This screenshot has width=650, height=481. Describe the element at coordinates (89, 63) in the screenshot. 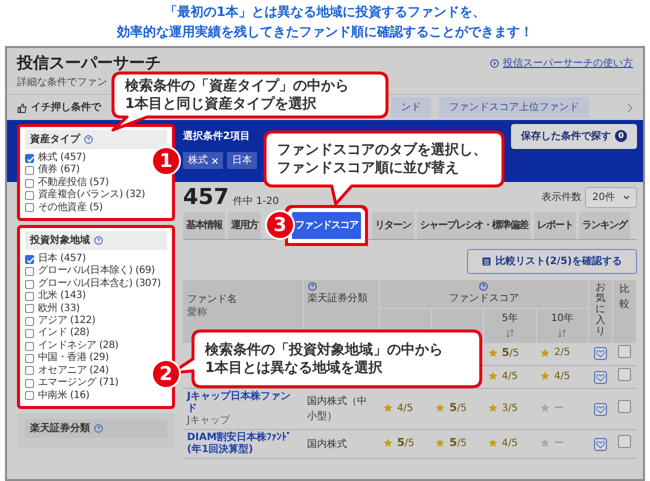

I see `page-title: 投信スーパーサーチ` at that location.